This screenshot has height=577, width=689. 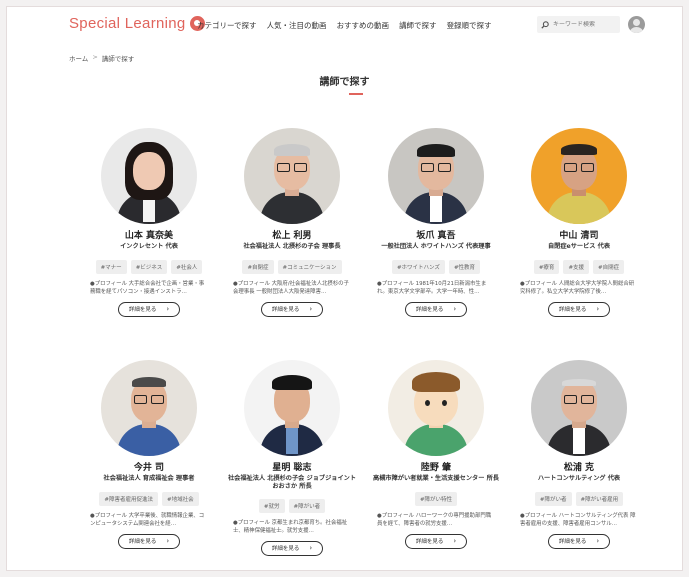 I want to click on title-underline, so click(x=356, y=94).